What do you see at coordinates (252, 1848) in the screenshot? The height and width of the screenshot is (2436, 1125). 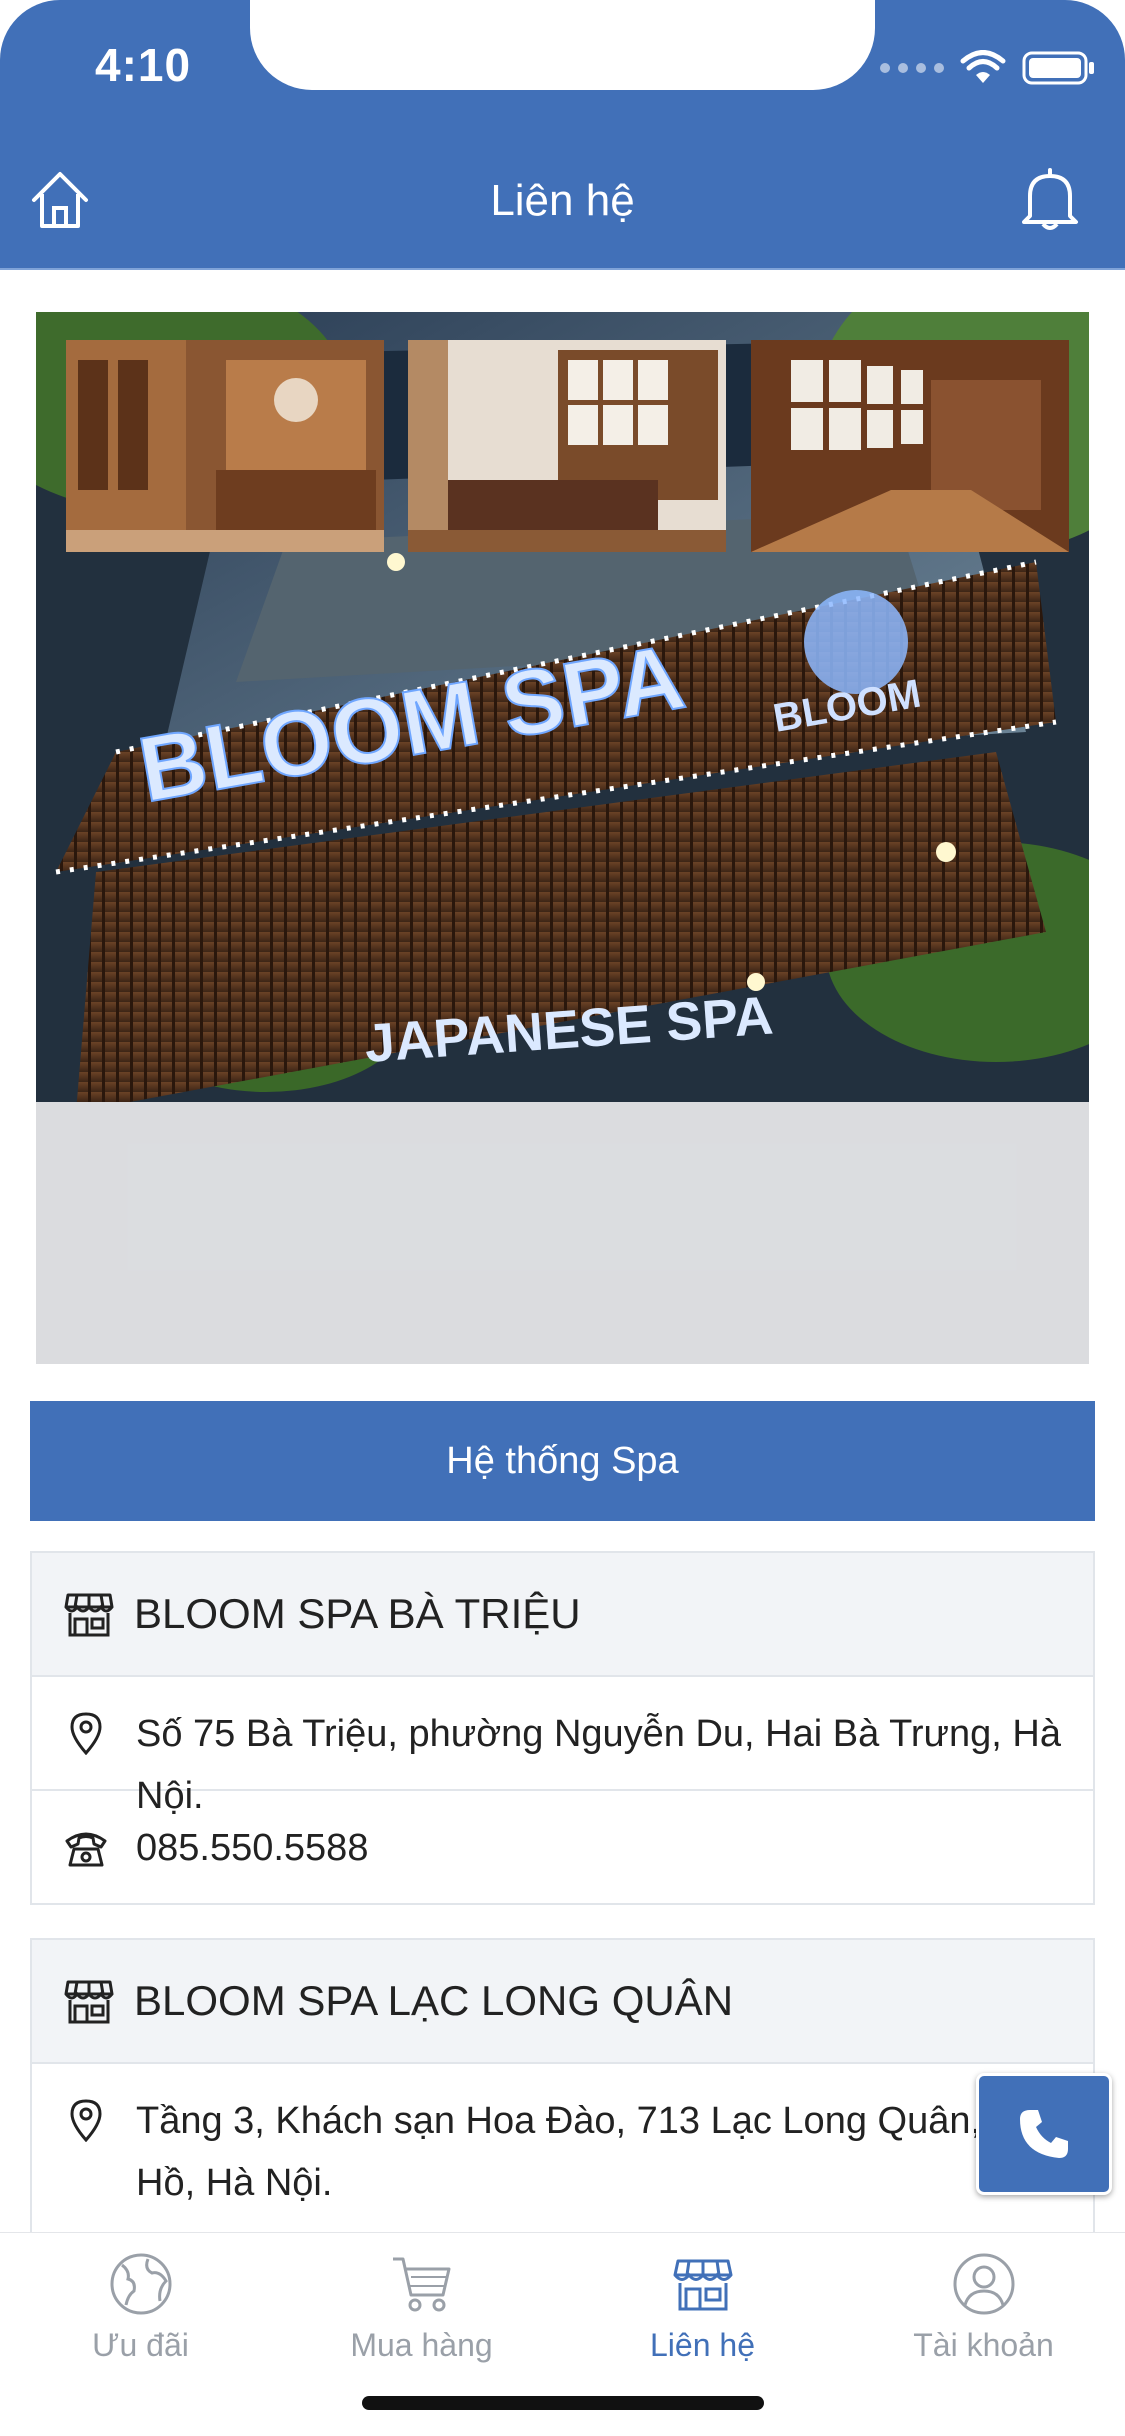 I see `store-phone: 085.550.5588` at bounding box center [252, 1848].